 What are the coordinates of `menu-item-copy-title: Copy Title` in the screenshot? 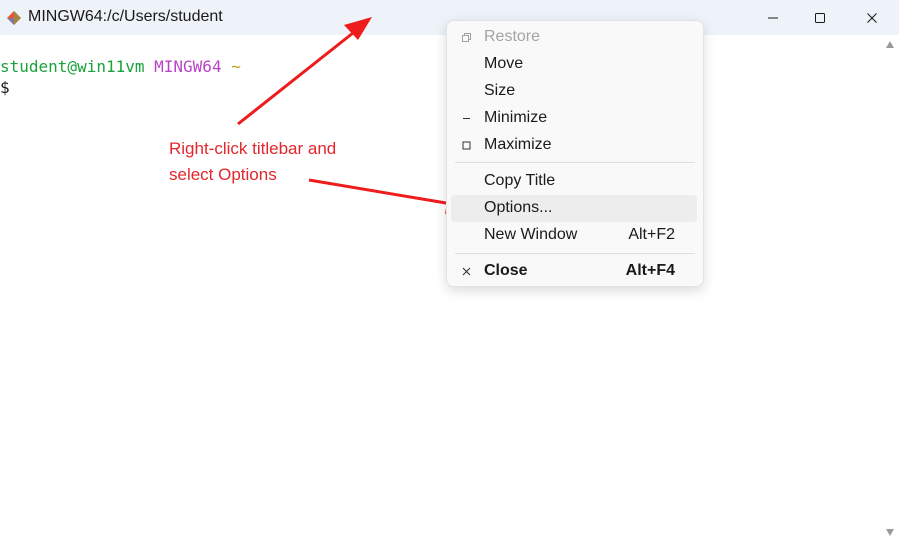 It's located at (574, 181).